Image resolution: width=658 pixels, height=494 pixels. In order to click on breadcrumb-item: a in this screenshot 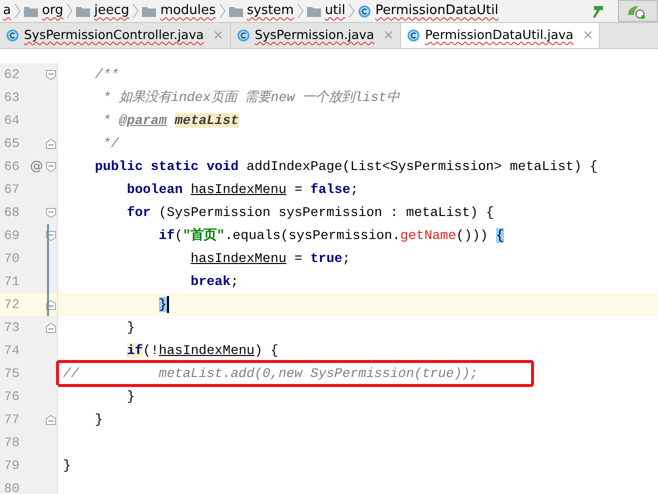, I will do `click(7, 11)`.